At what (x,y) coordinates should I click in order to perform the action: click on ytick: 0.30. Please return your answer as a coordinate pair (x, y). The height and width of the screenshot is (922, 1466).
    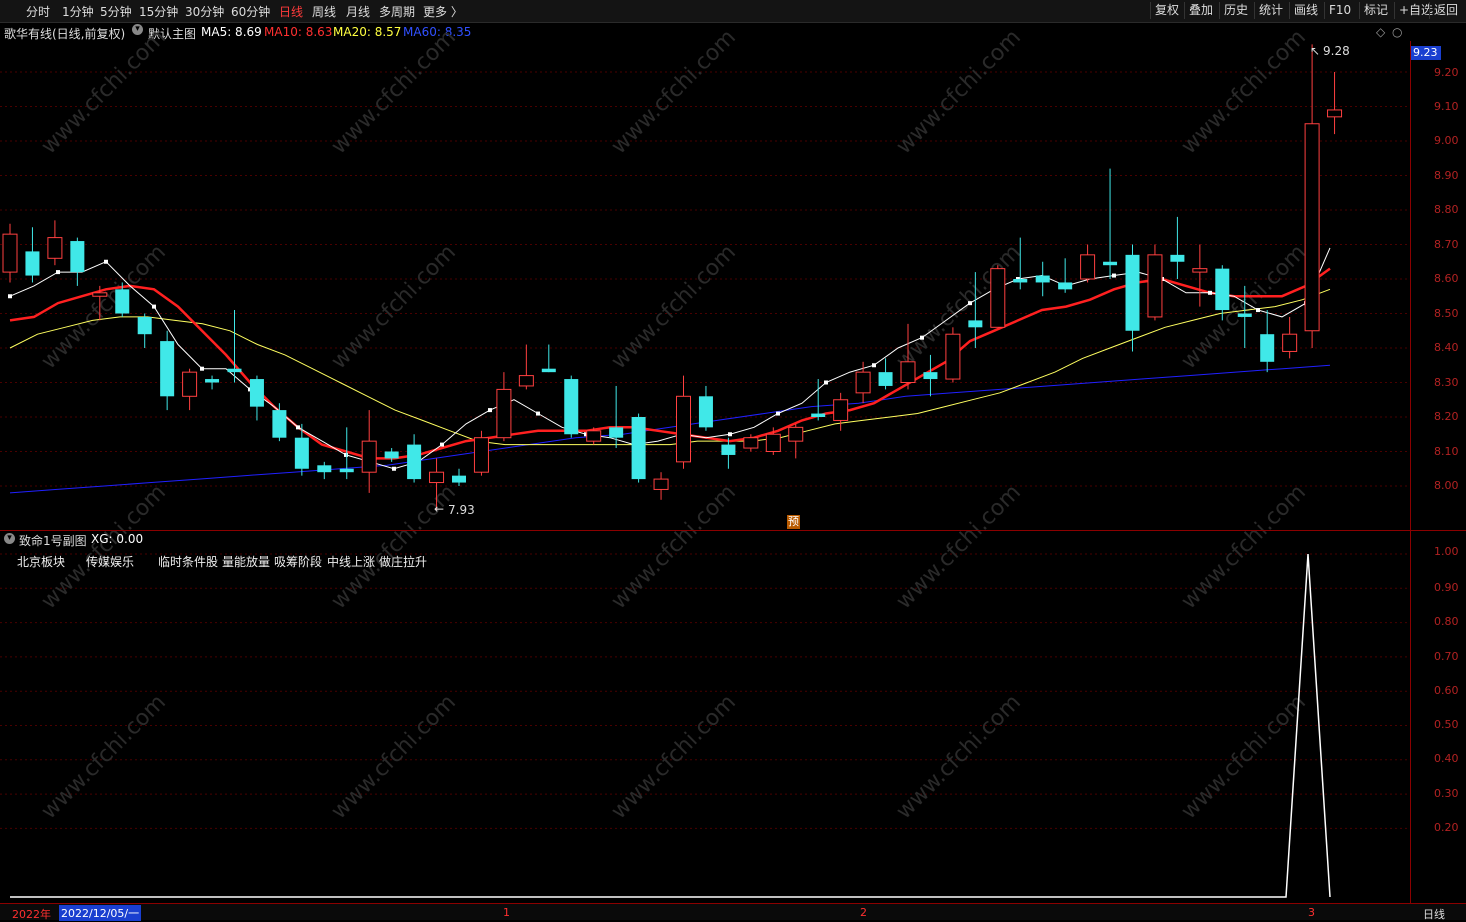
    Looking at the image, I should click on (1446, 793).